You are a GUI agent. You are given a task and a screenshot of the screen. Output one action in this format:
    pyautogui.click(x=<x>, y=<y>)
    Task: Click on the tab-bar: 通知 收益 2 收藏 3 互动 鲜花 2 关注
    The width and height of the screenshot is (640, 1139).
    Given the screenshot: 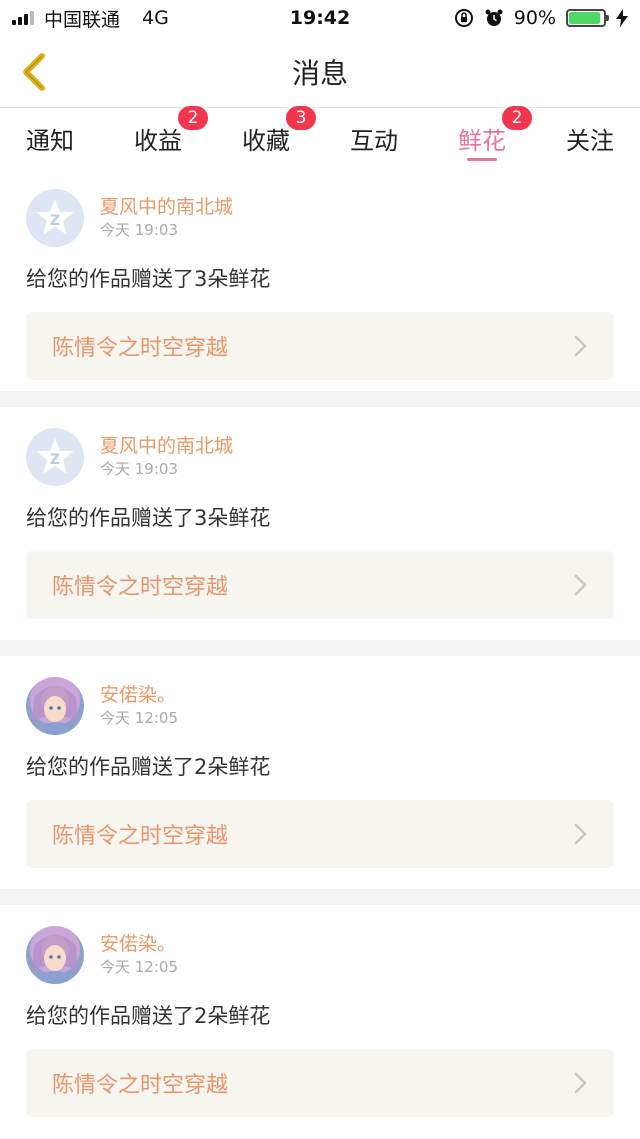 What is the action you would take?
    pyautogui.click(x=320, y=136)
    